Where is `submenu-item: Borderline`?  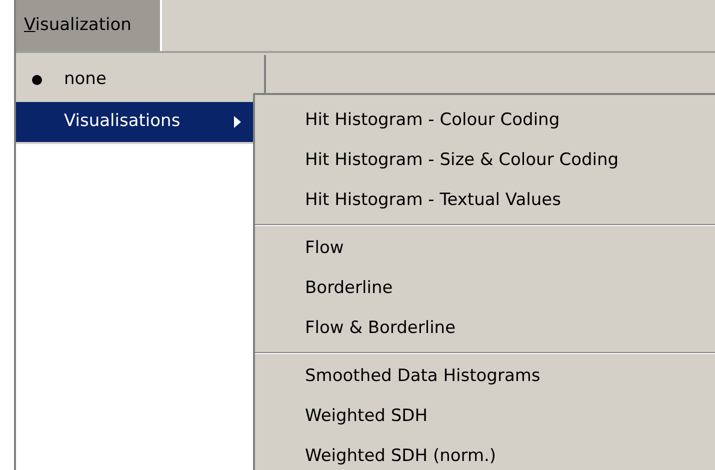 submenu-item: Borderline is located at coordinates (485, 289).